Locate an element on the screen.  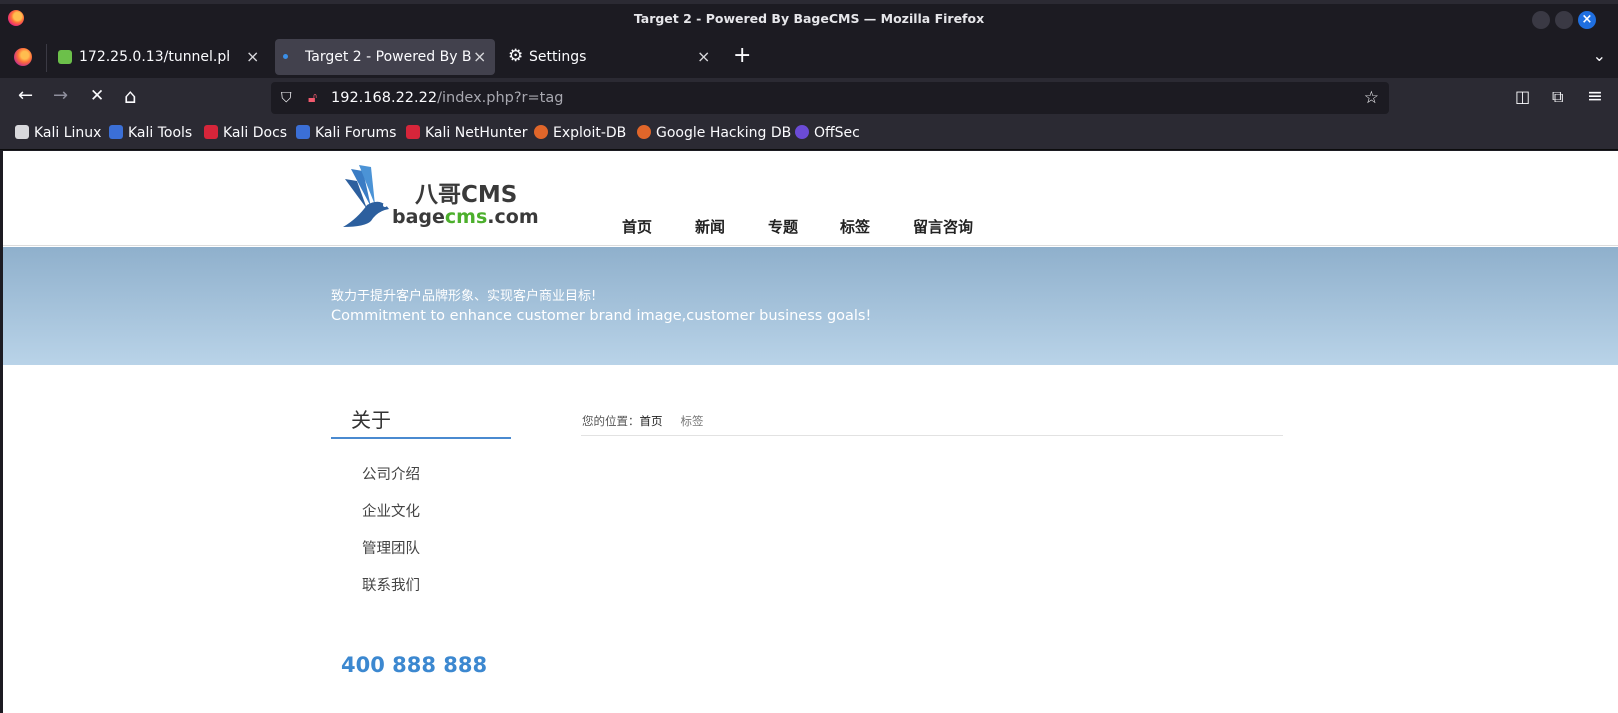
app-menu-icon: ≡ is located at coordinates (1595, 96).